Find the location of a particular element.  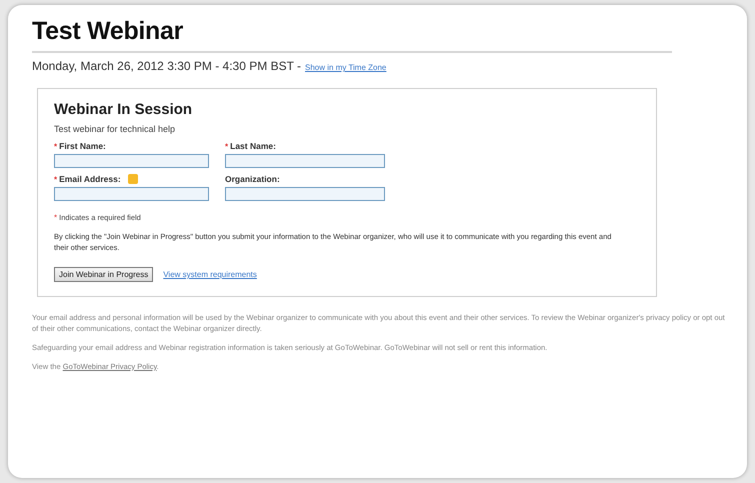

form-description: Test webinar for technical help is located at coordinates (115, 129).